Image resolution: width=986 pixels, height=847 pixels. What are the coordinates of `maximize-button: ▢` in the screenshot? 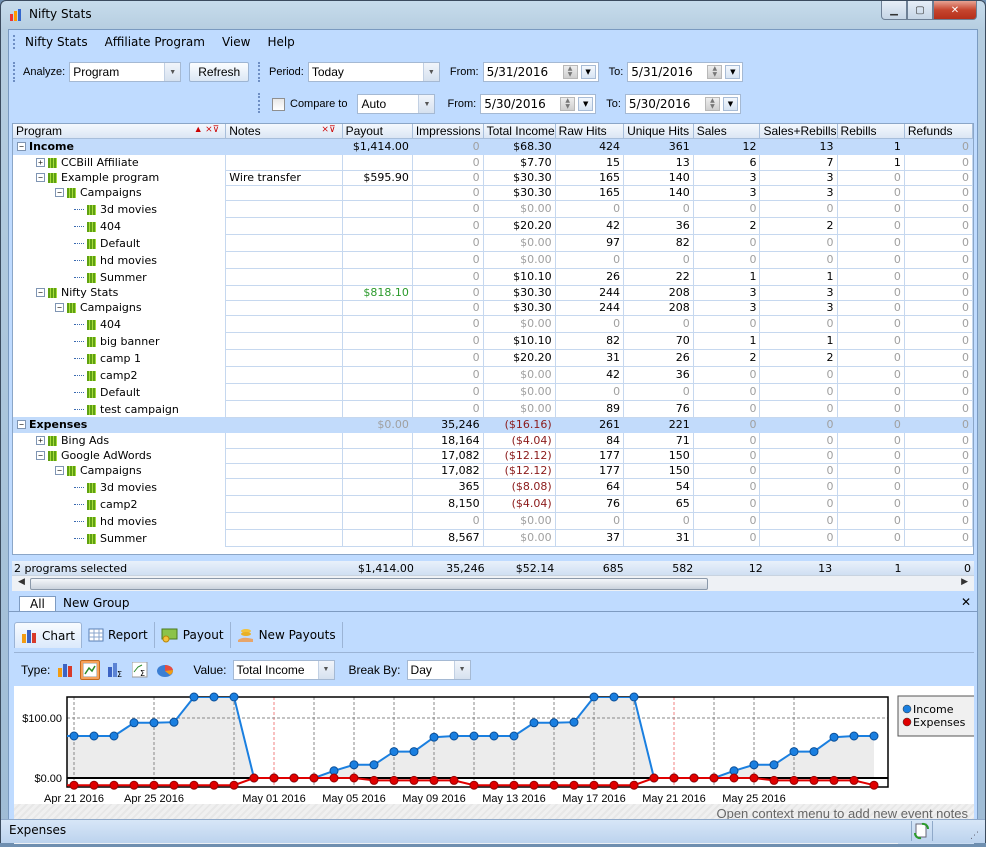 It's located at (920, 10).